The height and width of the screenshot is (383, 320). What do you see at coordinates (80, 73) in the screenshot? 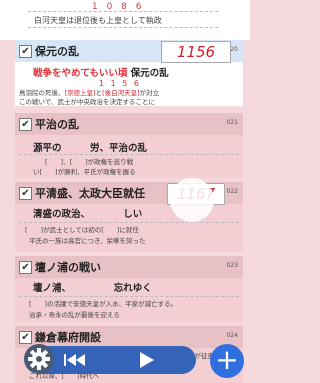
I see `mnemonic-highlight: 戦争をやめてもいい頃` at bounding box center [80, 73].